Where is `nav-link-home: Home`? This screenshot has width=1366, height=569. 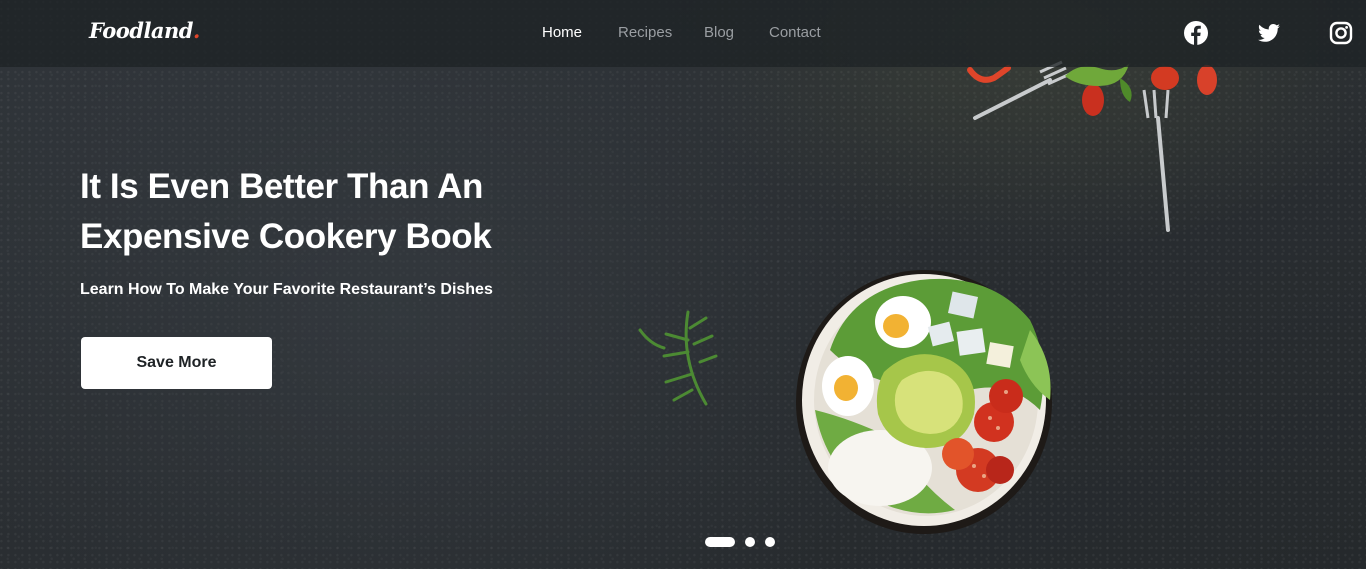 nav-link-home: Home is located at coordinates (562, 32).